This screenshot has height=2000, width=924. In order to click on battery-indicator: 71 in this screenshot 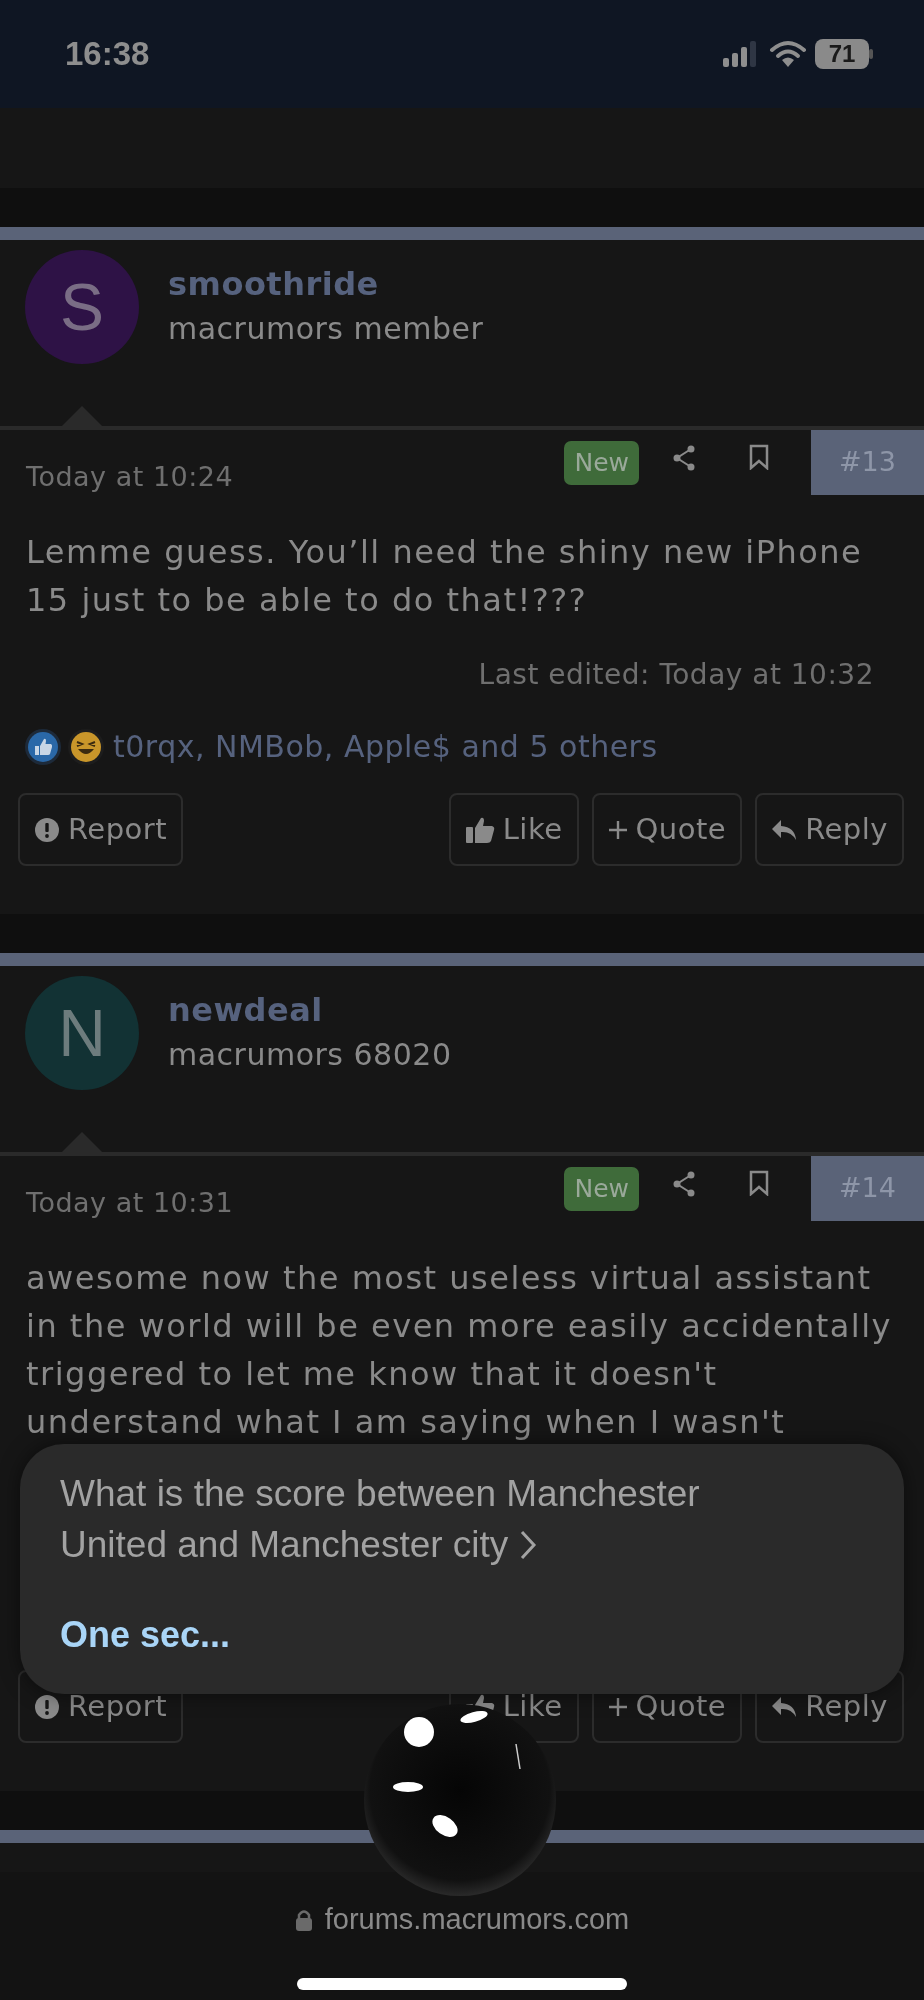, I will do `click(842, 54)`.